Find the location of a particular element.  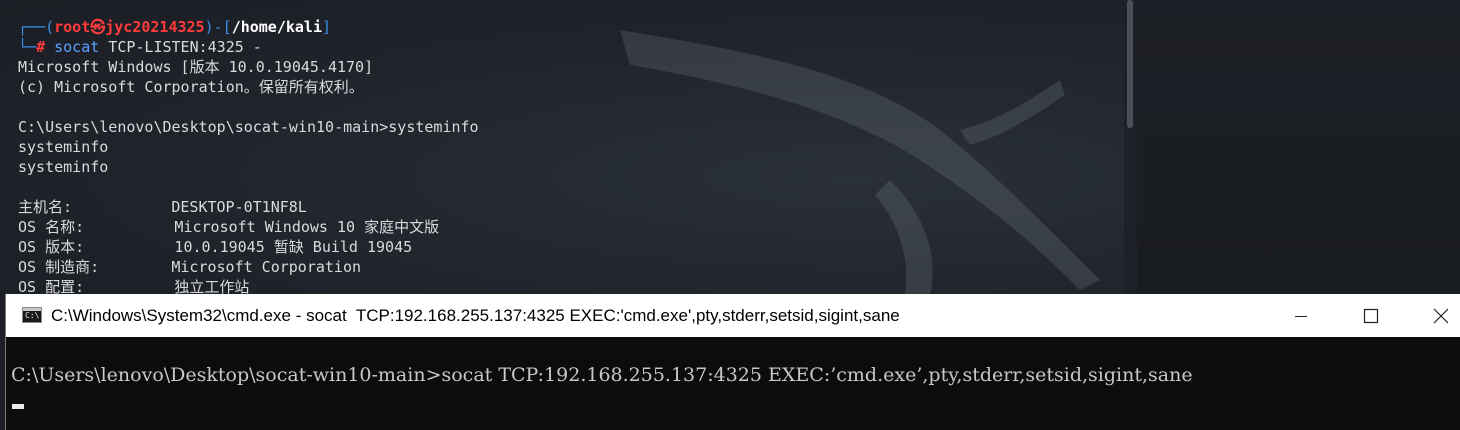

output-line: OS 名称: Microsoft Windows 10 家庭中文版 is located at coordinates (229, 227).